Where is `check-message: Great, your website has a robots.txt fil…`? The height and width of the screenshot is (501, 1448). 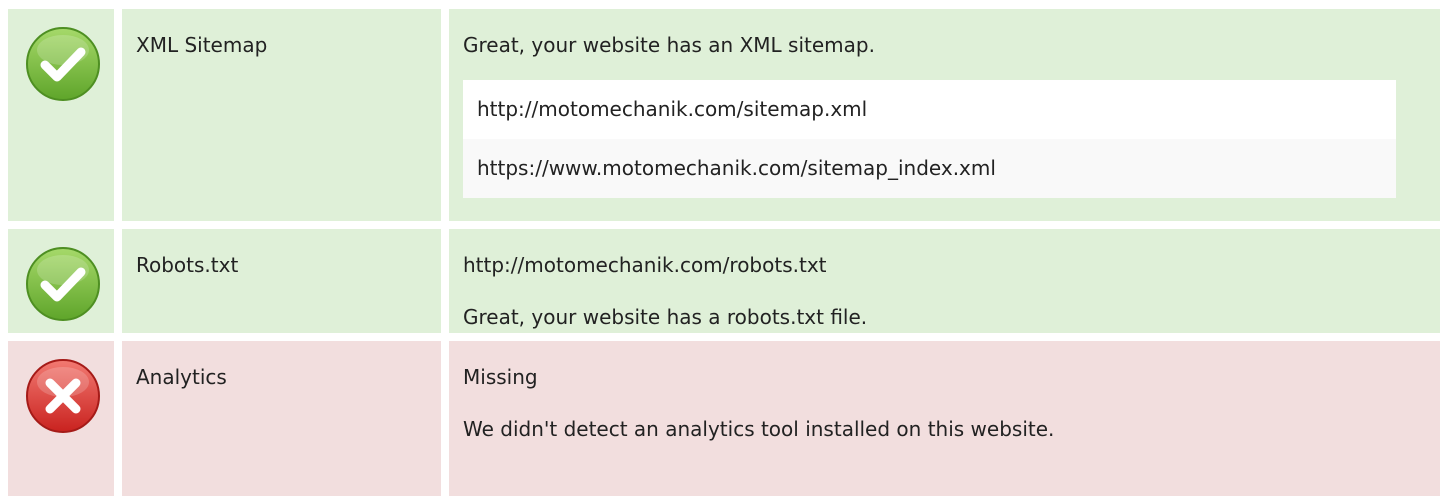
check-message: Great, your website has a robots.txt fil… is located at coordinates (665, 317).